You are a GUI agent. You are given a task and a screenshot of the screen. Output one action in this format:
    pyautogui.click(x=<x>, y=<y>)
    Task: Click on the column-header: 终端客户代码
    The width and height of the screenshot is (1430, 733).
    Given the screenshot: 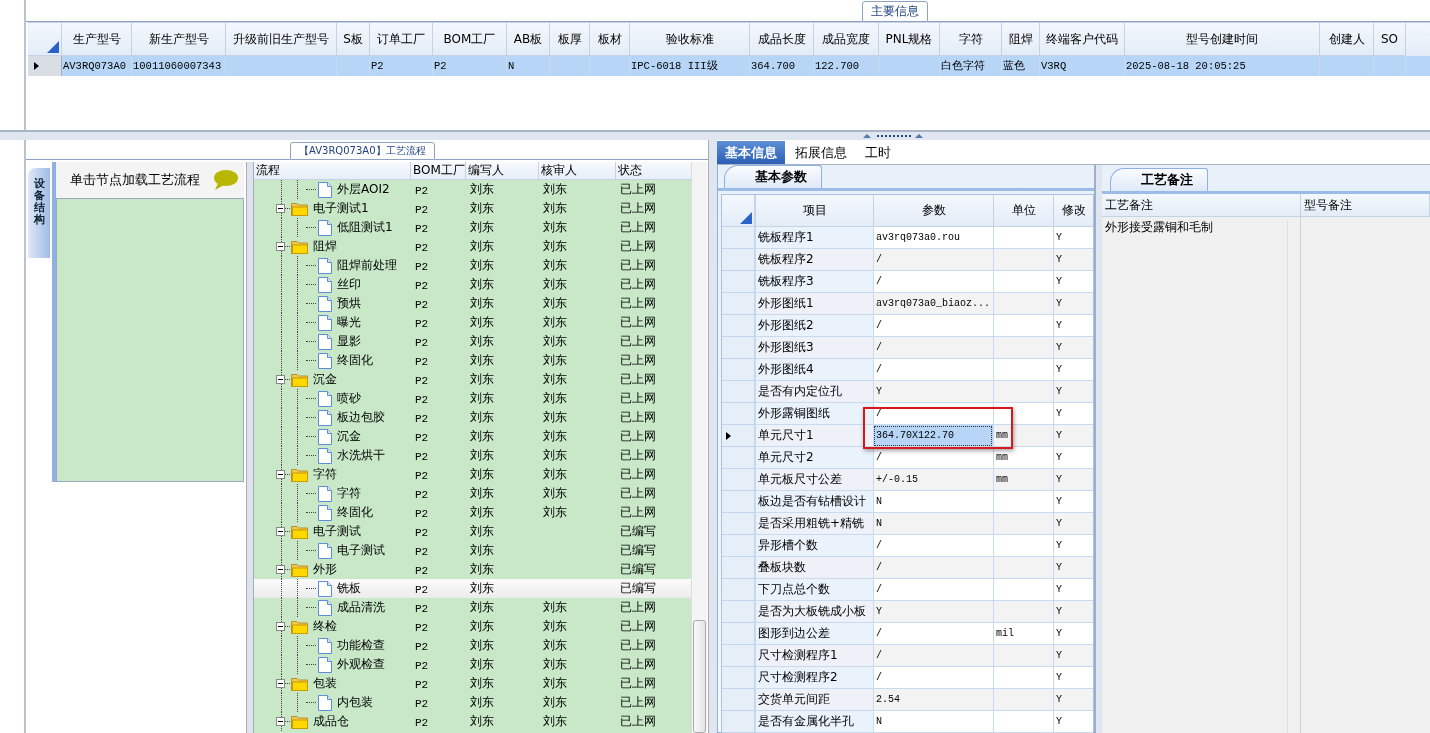 What is the action you would take?
    pyautogui.click(x=1082, y=39)
    